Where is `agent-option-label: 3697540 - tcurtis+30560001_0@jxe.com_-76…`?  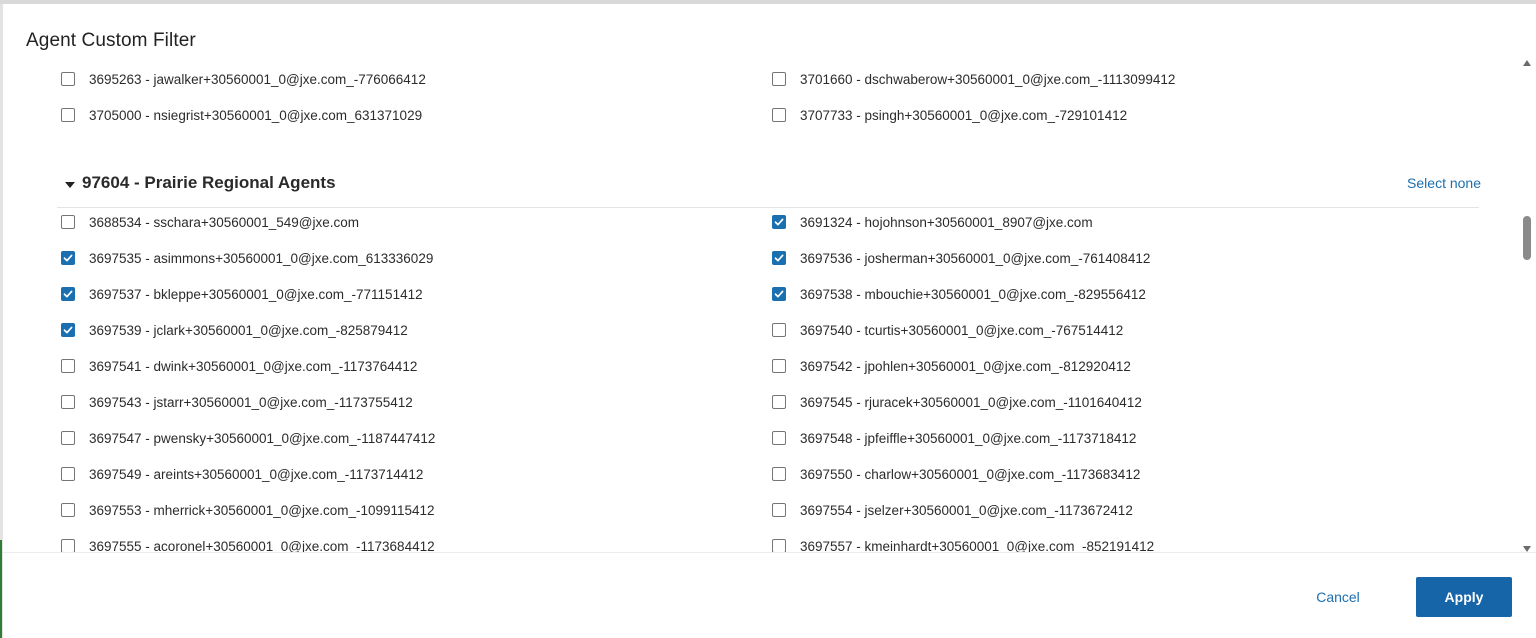
agent-option-label: 3697540 - tcurtis+30560001_0@jxe.com_-76… is located at coordinates (962, 330).